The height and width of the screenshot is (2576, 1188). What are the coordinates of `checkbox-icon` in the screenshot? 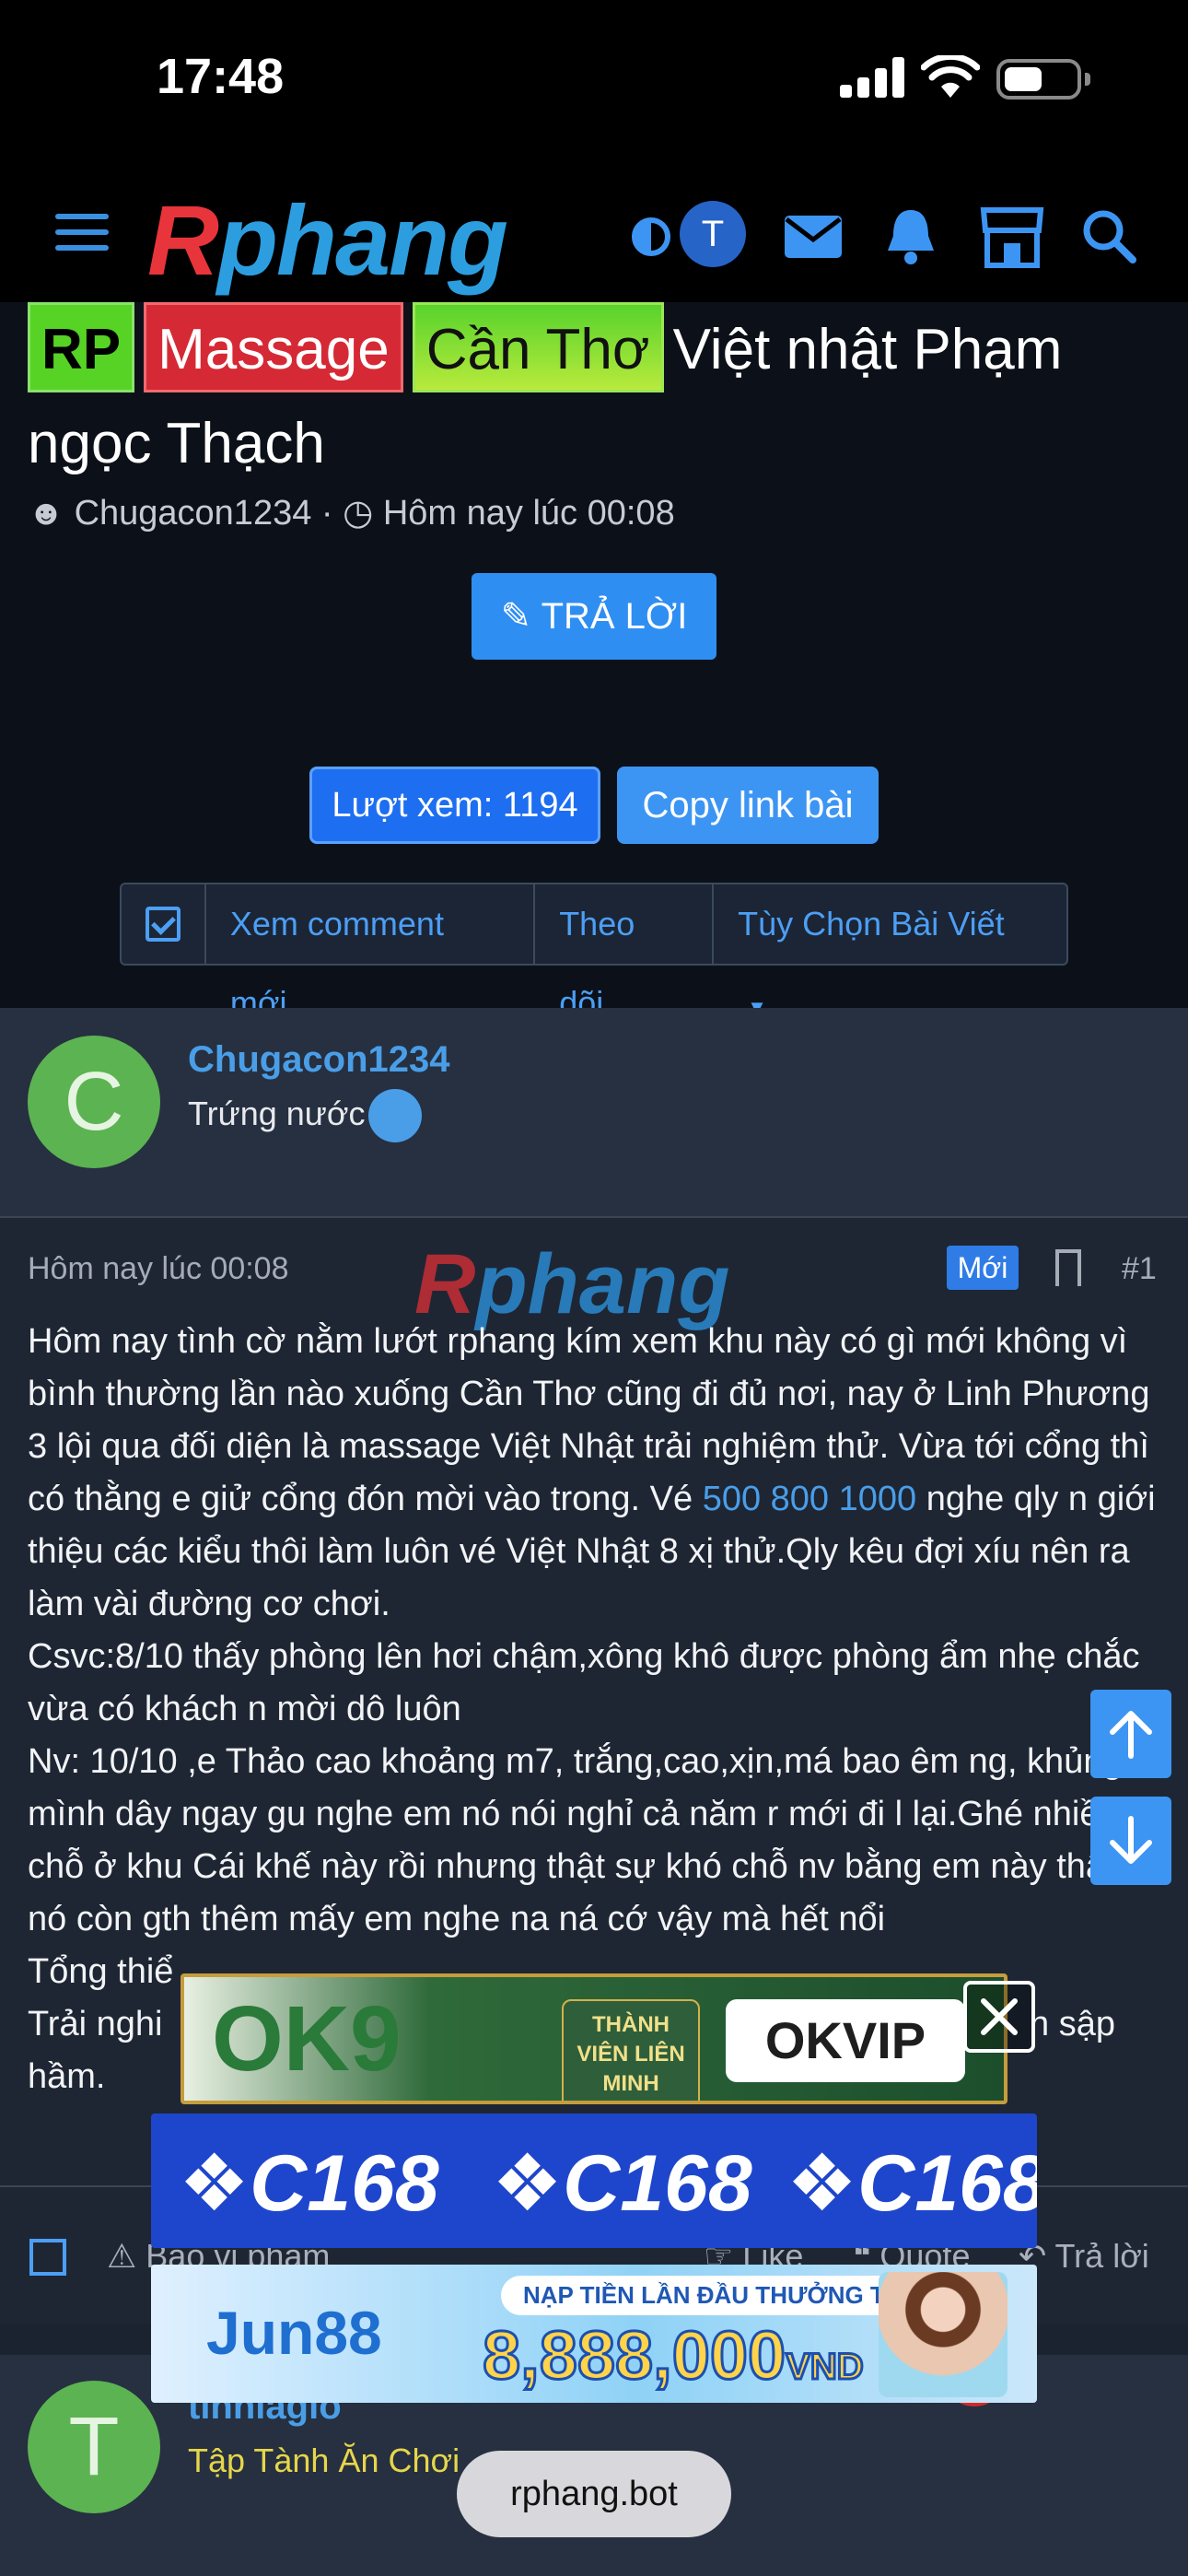 It's located at (163, 924).